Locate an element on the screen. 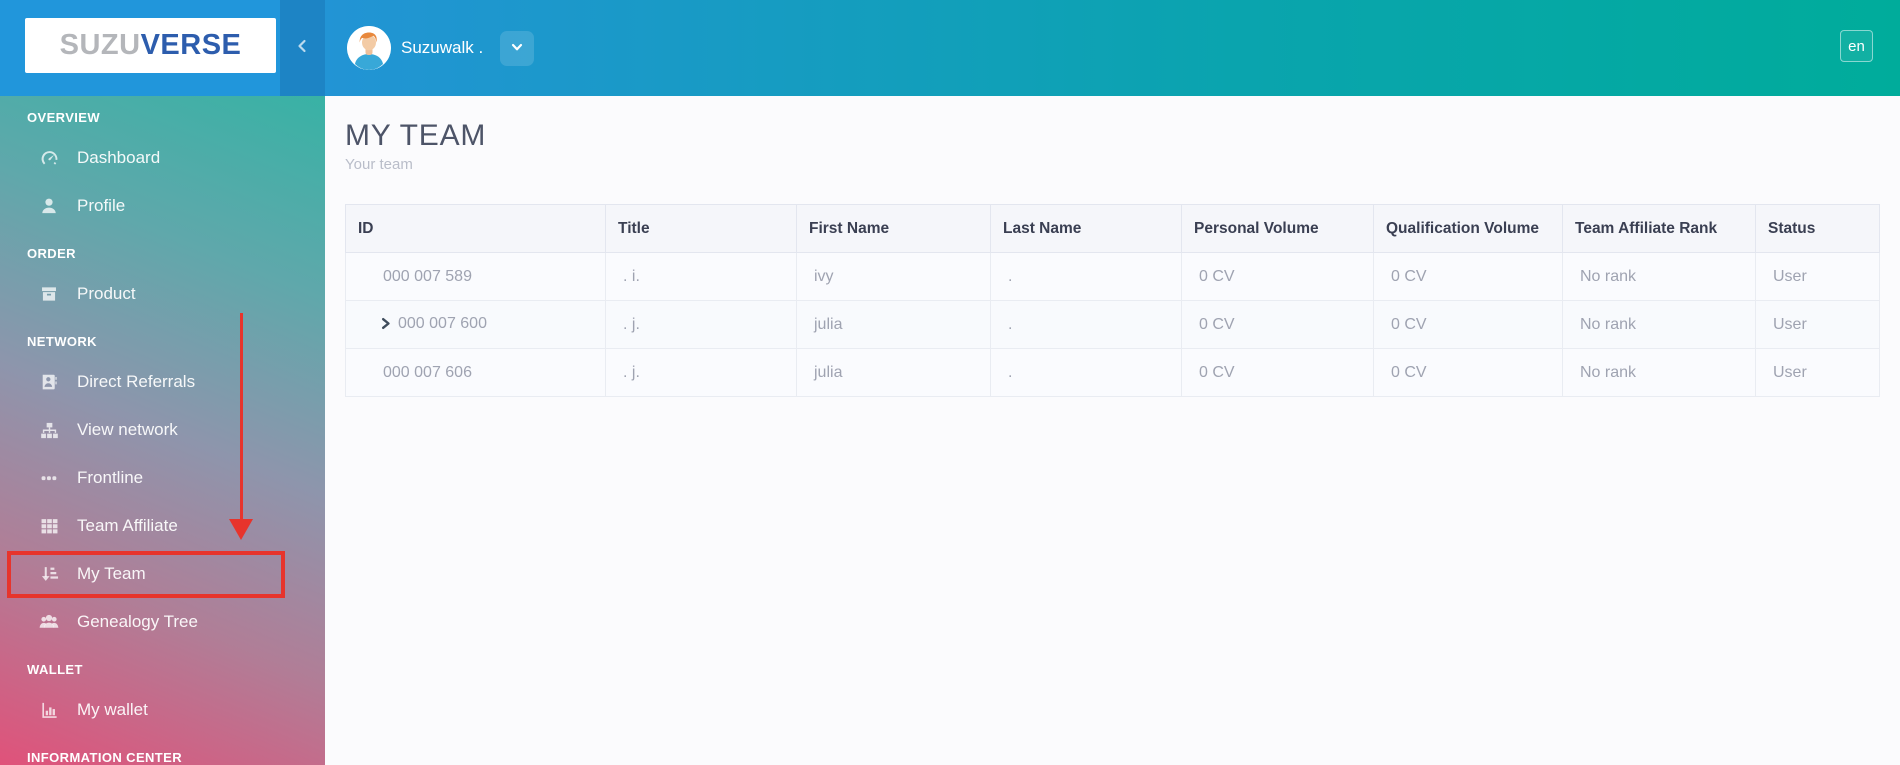 The width and height of the screenshot is (1900, 765). sidebar-item-profile: Profile is located at coordinates (162, 206).